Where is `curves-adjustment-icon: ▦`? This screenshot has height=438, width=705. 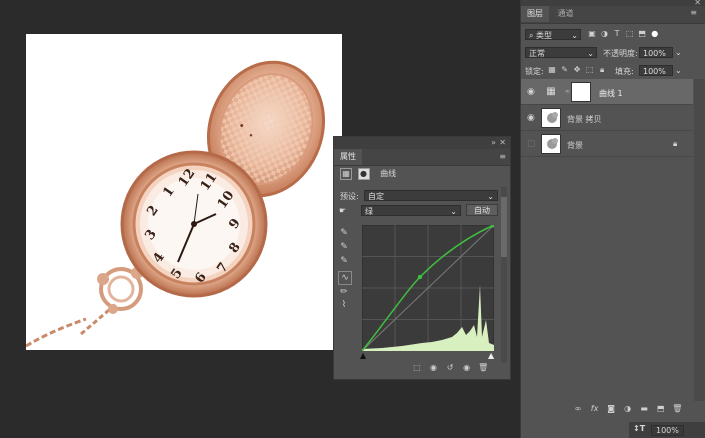 curves-adjustment-icon: ▦ is located at coordinates (346, 174).